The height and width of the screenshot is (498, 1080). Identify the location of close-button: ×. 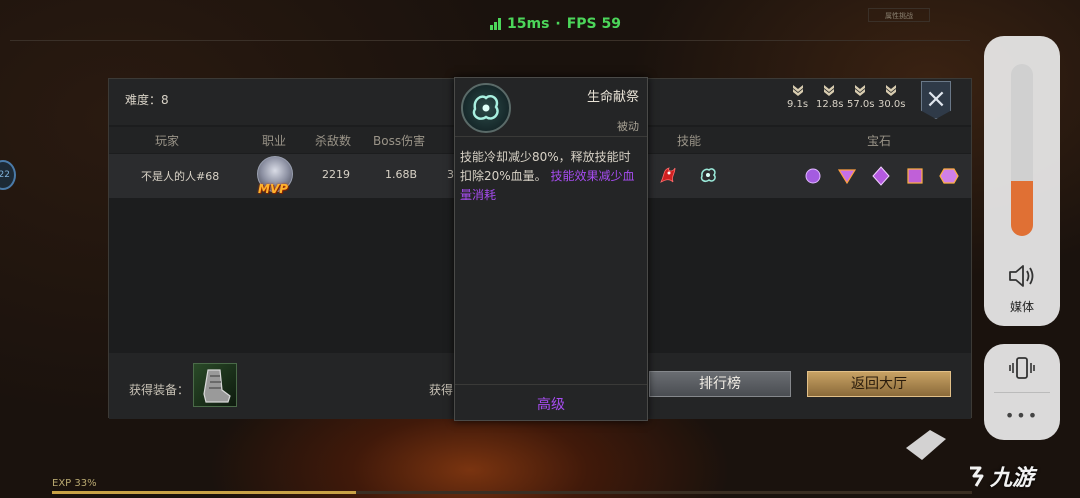
(936, 100).